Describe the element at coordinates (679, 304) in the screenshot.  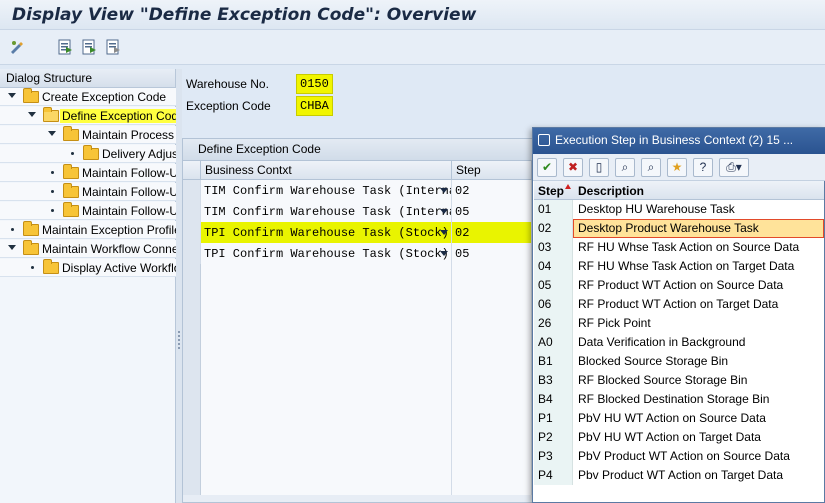
I see `list-item: 06 RF Product WT Action on Target Data` at that location.